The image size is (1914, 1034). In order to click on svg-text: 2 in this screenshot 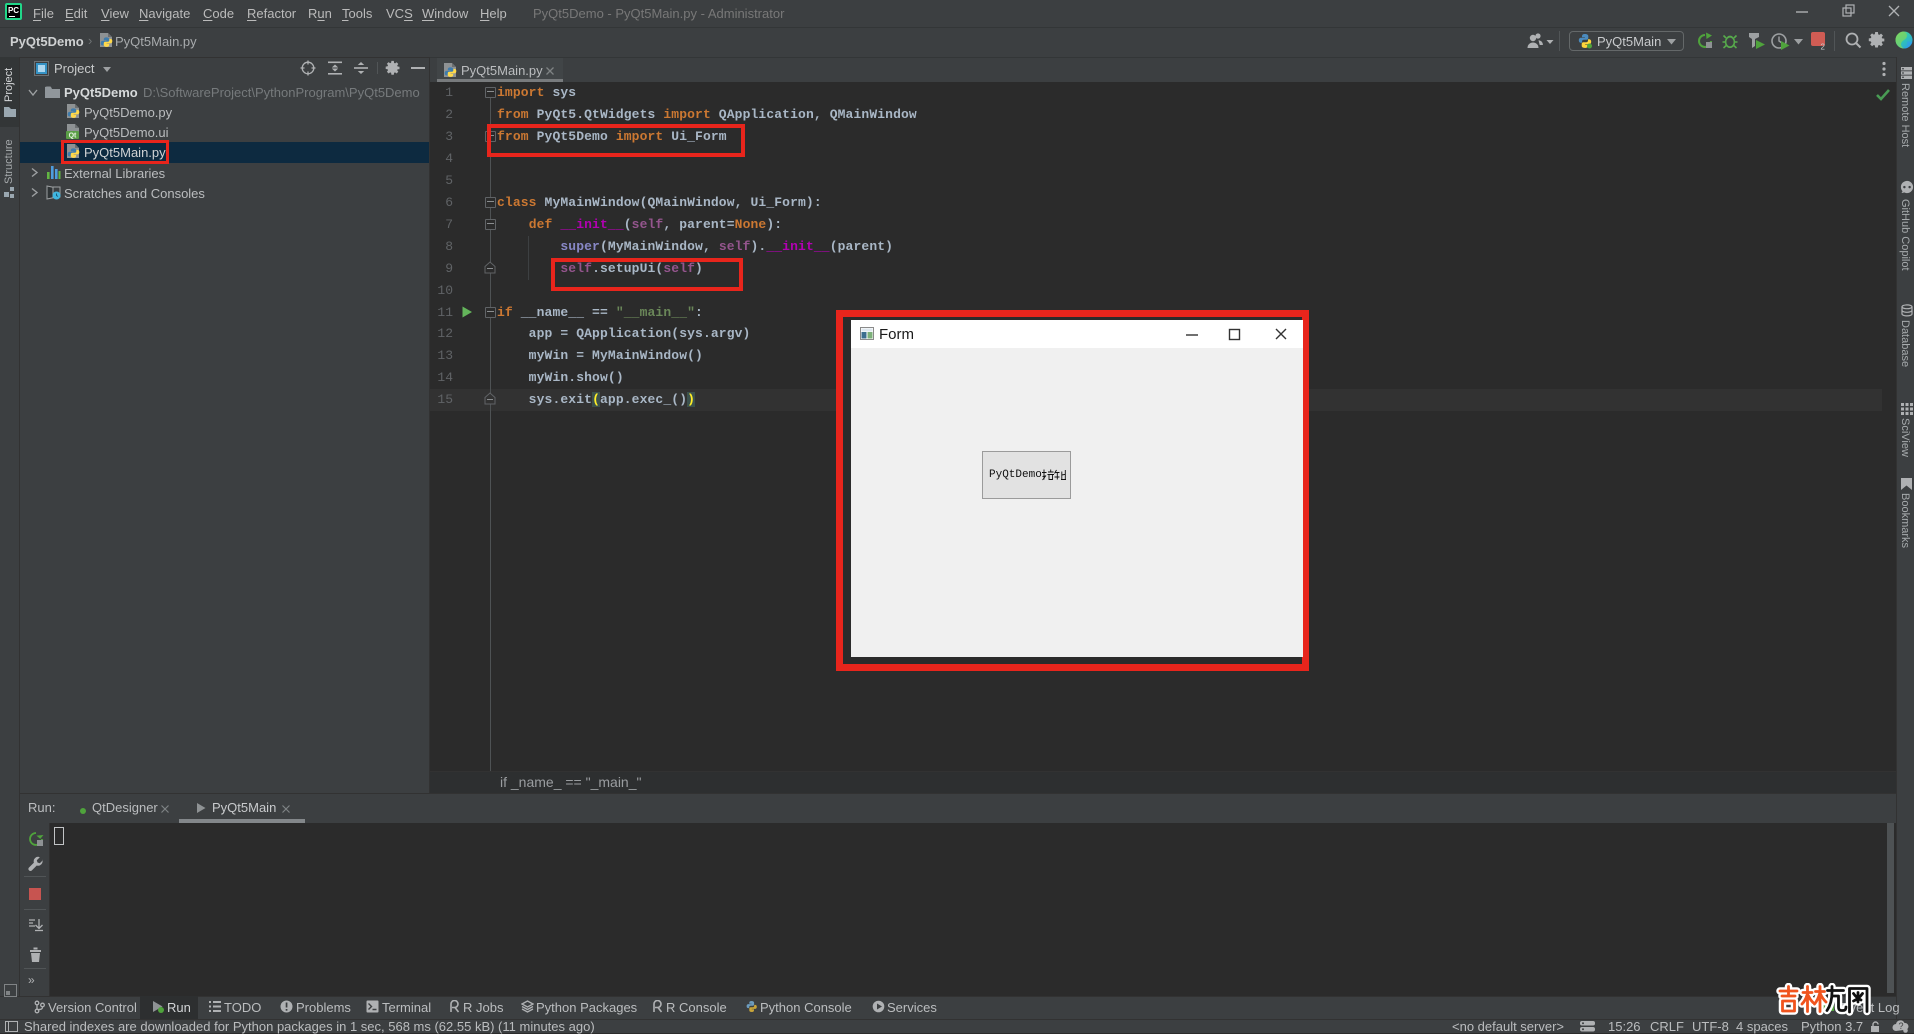, I will do `click(1823, 47)`.